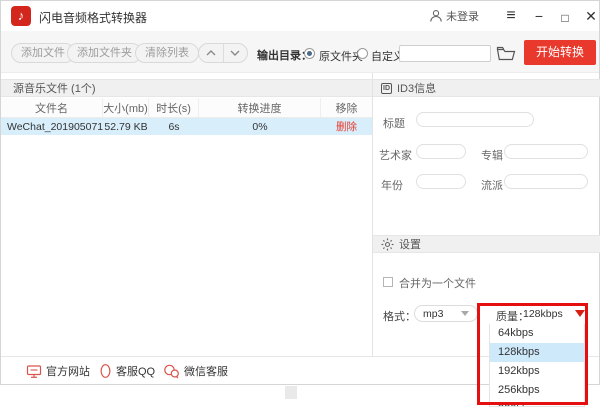 Image resolution: width=600 pixels, height=408 pixels. I want to click on toolbar: 添加文件 添加文件夹 清除列表 输出目录： 原文件夹 自定义 开始转换, so click(300, 52).